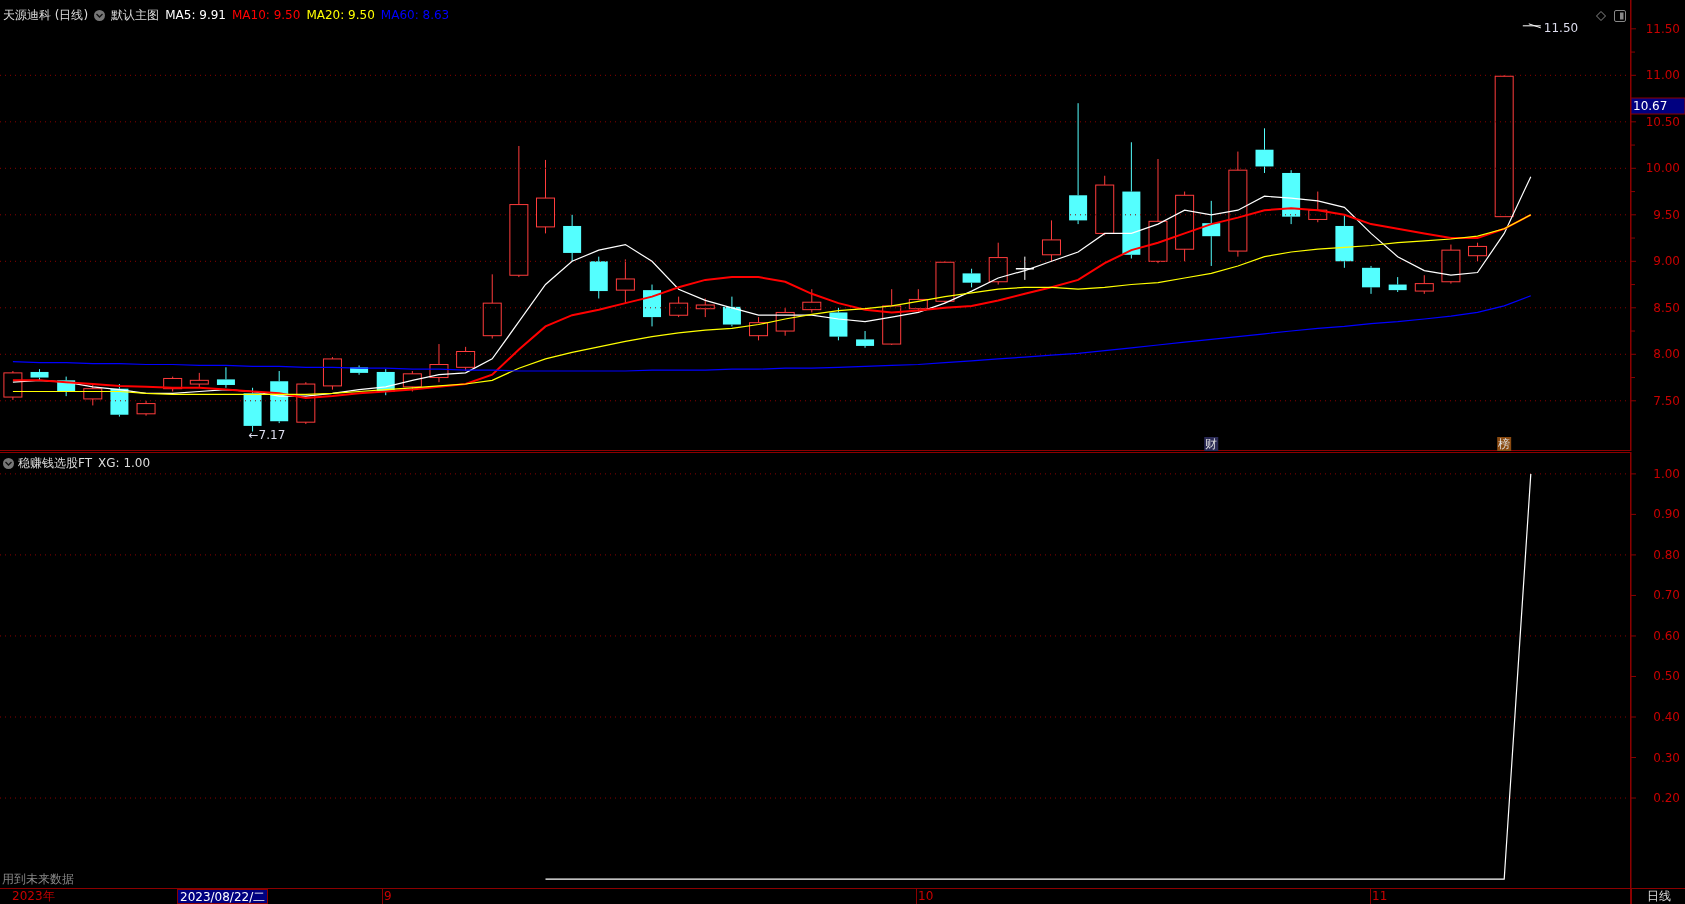  Describe the element at coordinates (1666, 261) in the screenshot. I see `axis-label: 9.00` at that location.